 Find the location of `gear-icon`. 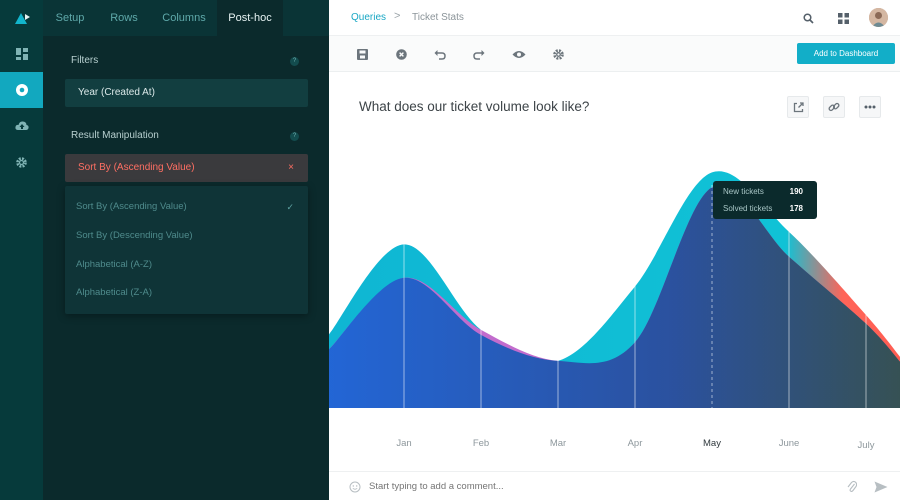

gear-icon is located at coordinates (21, 162).